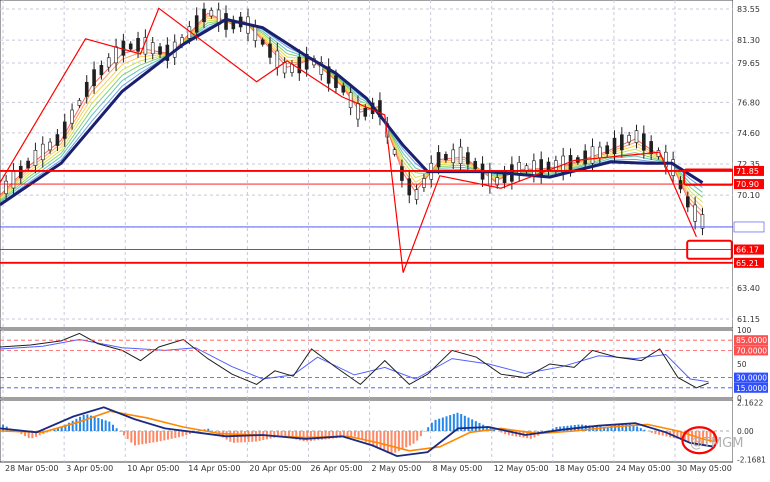 Image resolution: width=770 pixels, height=482 pixels. What do you see at coordinates (153, 468) in the screenshot?
I see `x-tick-label: 10 Apr 05:00` at bounding box center [153, 468].